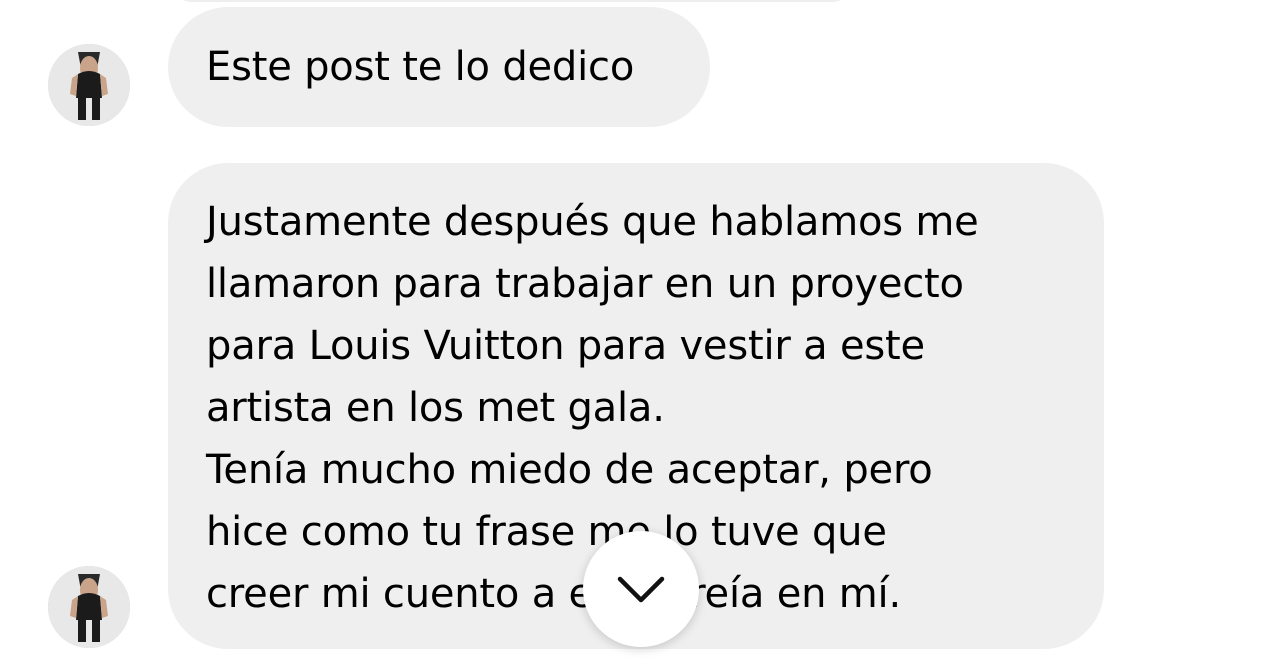  I want to click on previous-message-bubble, so click(512, 1).